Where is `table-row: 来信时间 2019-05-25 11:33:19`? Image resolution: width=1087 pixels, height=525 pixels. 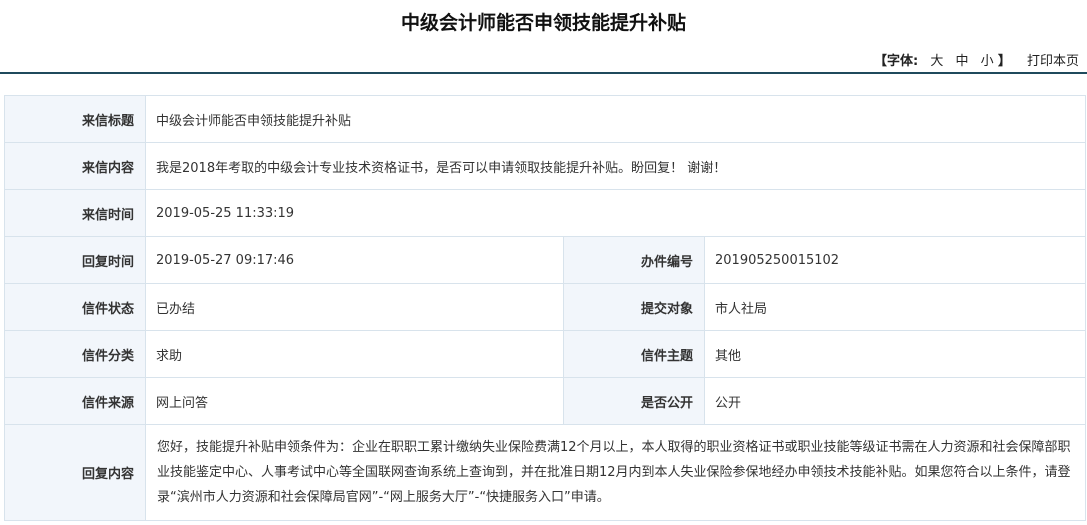
table-row: 来信时间 2019-05-25 11:33:19 is located at coordinates (545, 213).